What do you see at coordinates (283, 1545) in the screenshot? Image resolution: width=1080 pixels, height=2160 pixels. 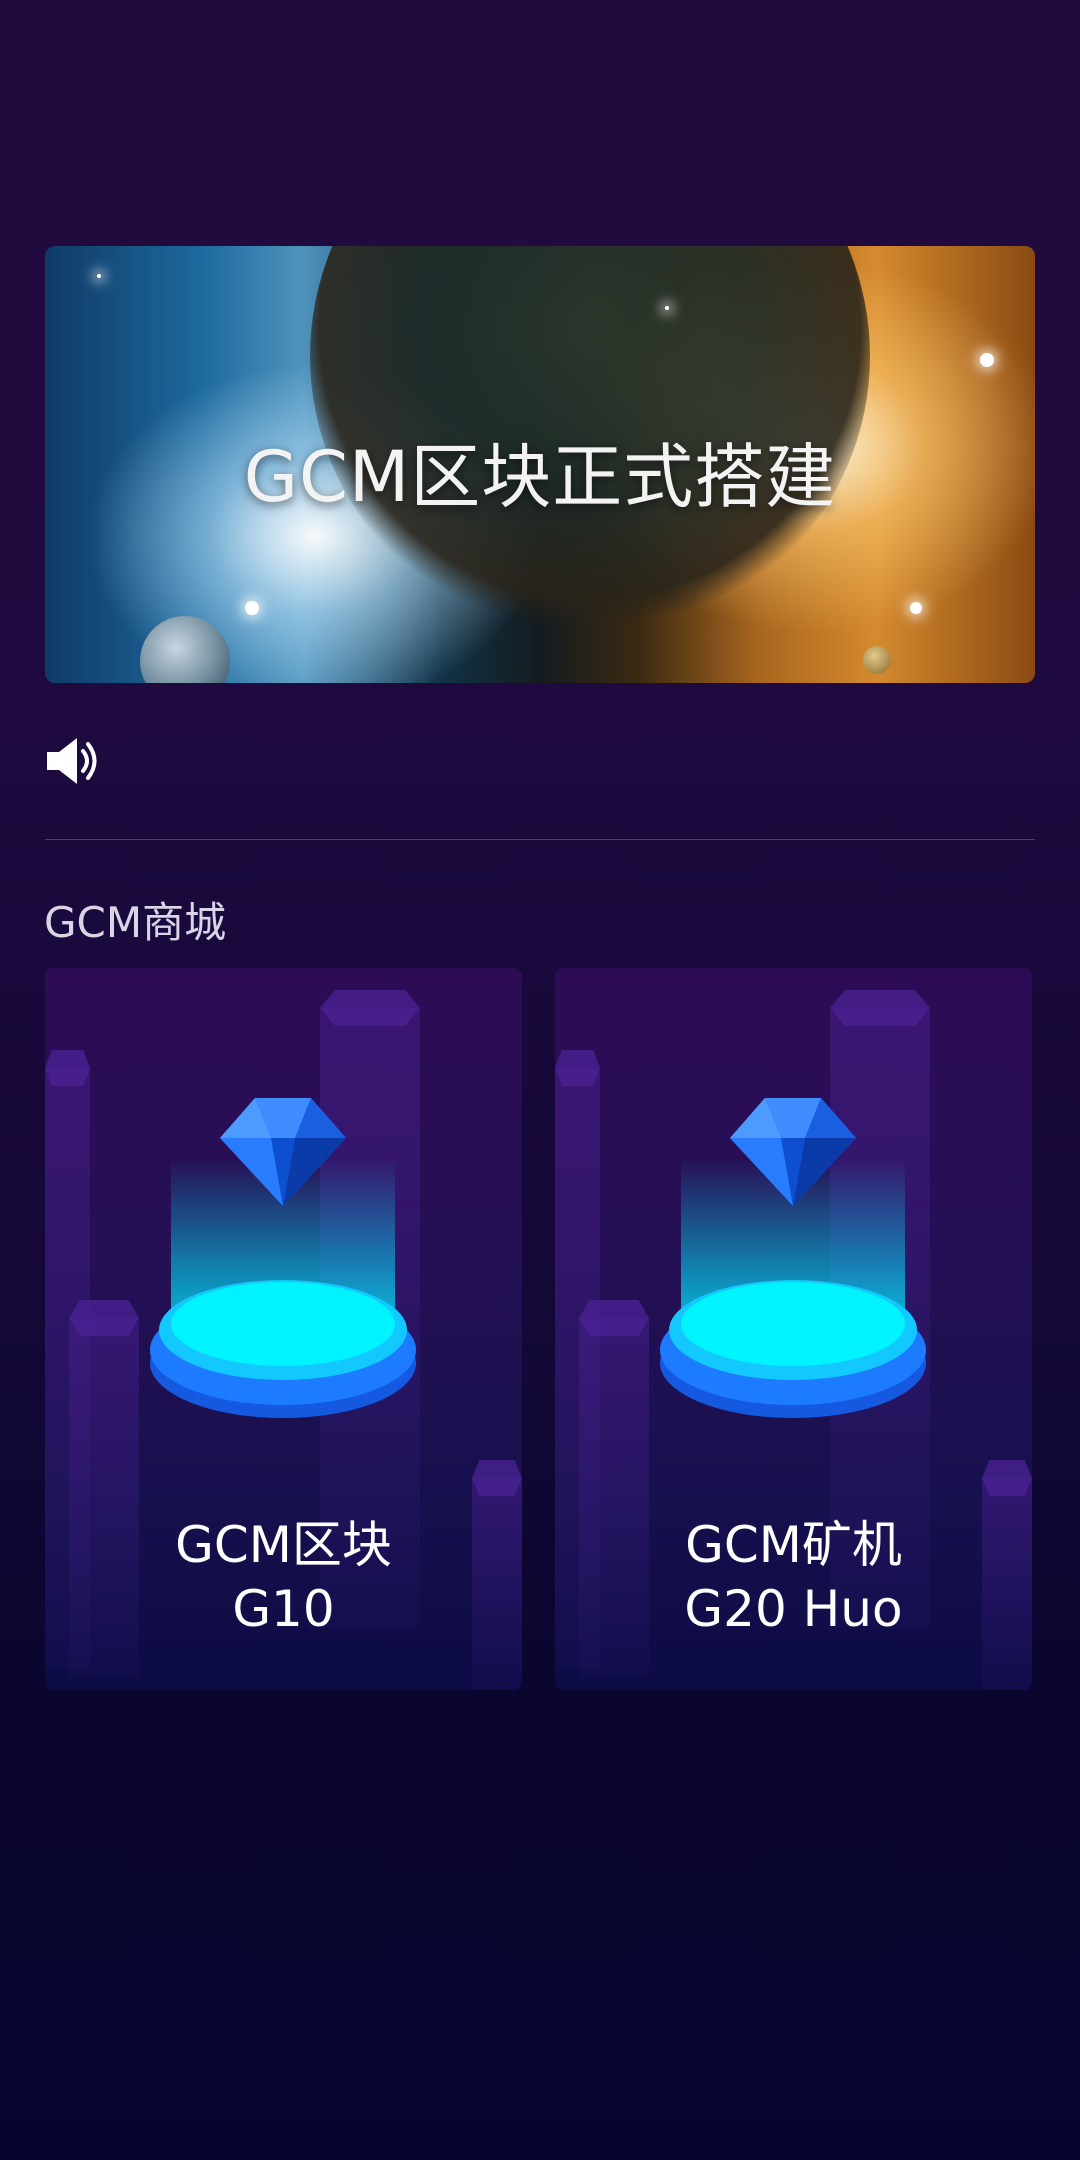 I see `product-name: GCM区块` at bounding box center [283, 1545].